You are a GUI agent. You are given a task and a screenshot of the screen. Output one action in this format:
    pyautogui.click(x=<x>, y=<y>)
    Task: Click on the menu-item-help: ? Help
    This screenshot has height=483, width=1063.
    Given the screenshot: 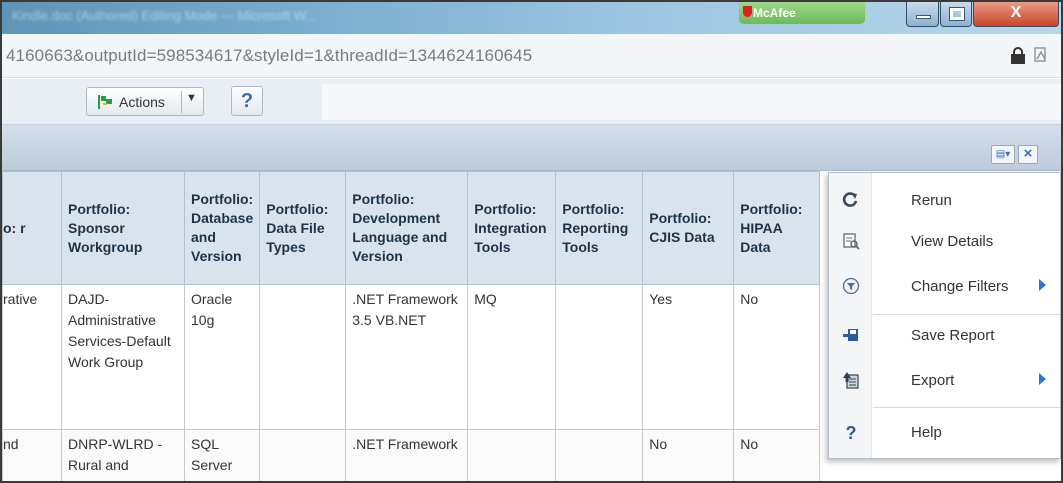 What is the action you would take?
    pyautogui.click(x=944, y=433)
    